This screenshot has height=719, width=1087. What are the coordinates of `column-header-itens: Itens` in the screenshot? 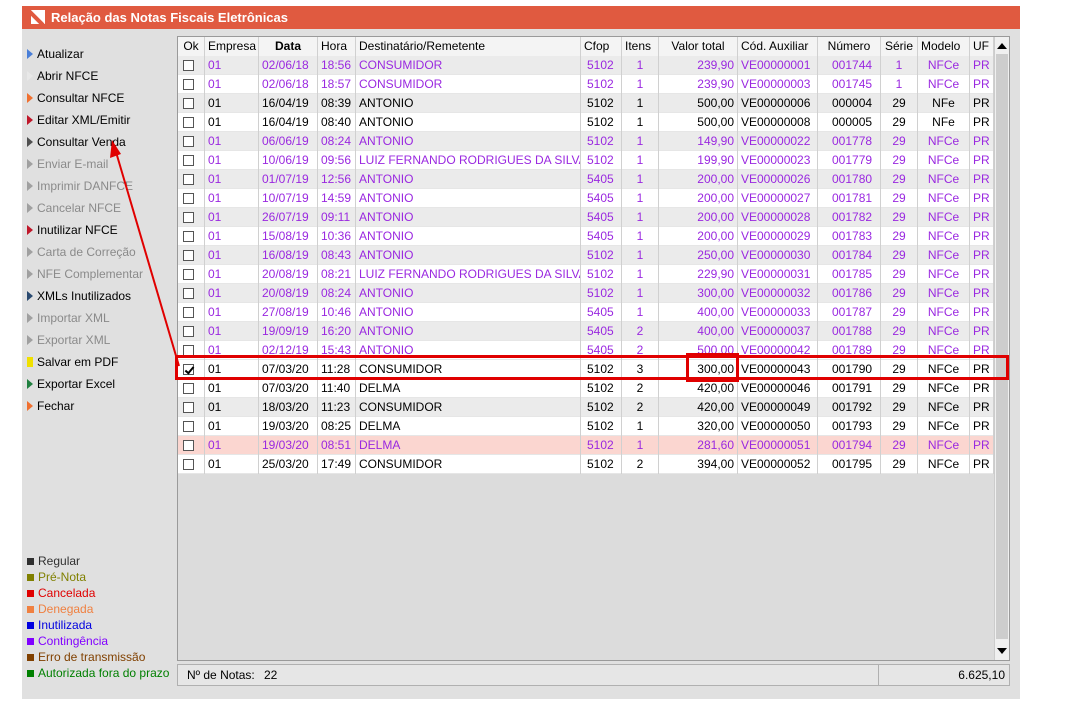 It's located at (640, 46).